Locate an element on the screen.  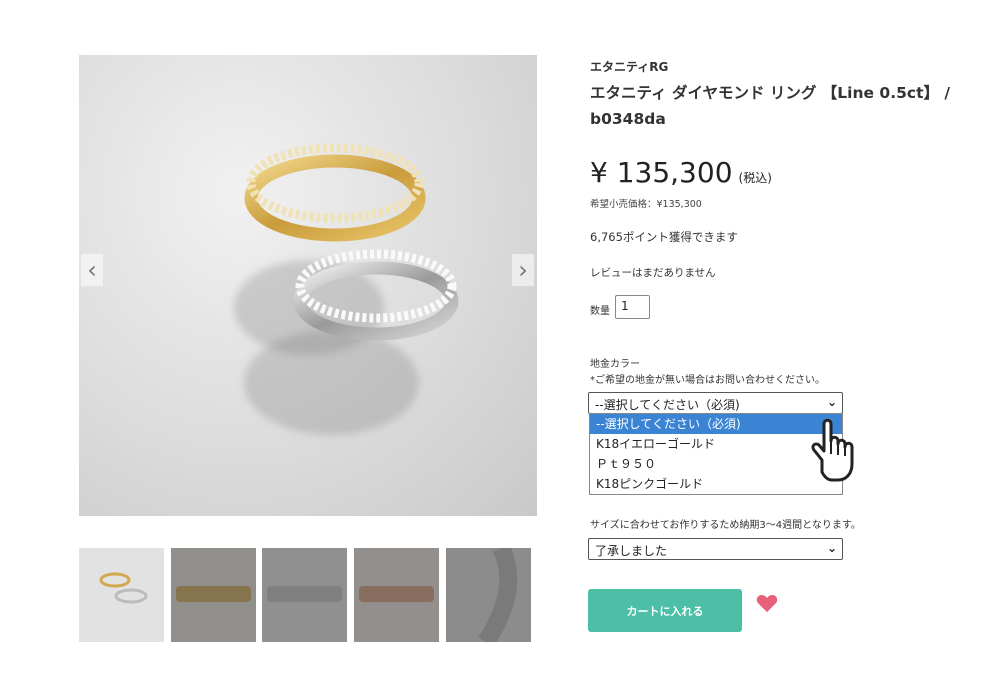
rings-illustration is located at coordinates (351, 242).